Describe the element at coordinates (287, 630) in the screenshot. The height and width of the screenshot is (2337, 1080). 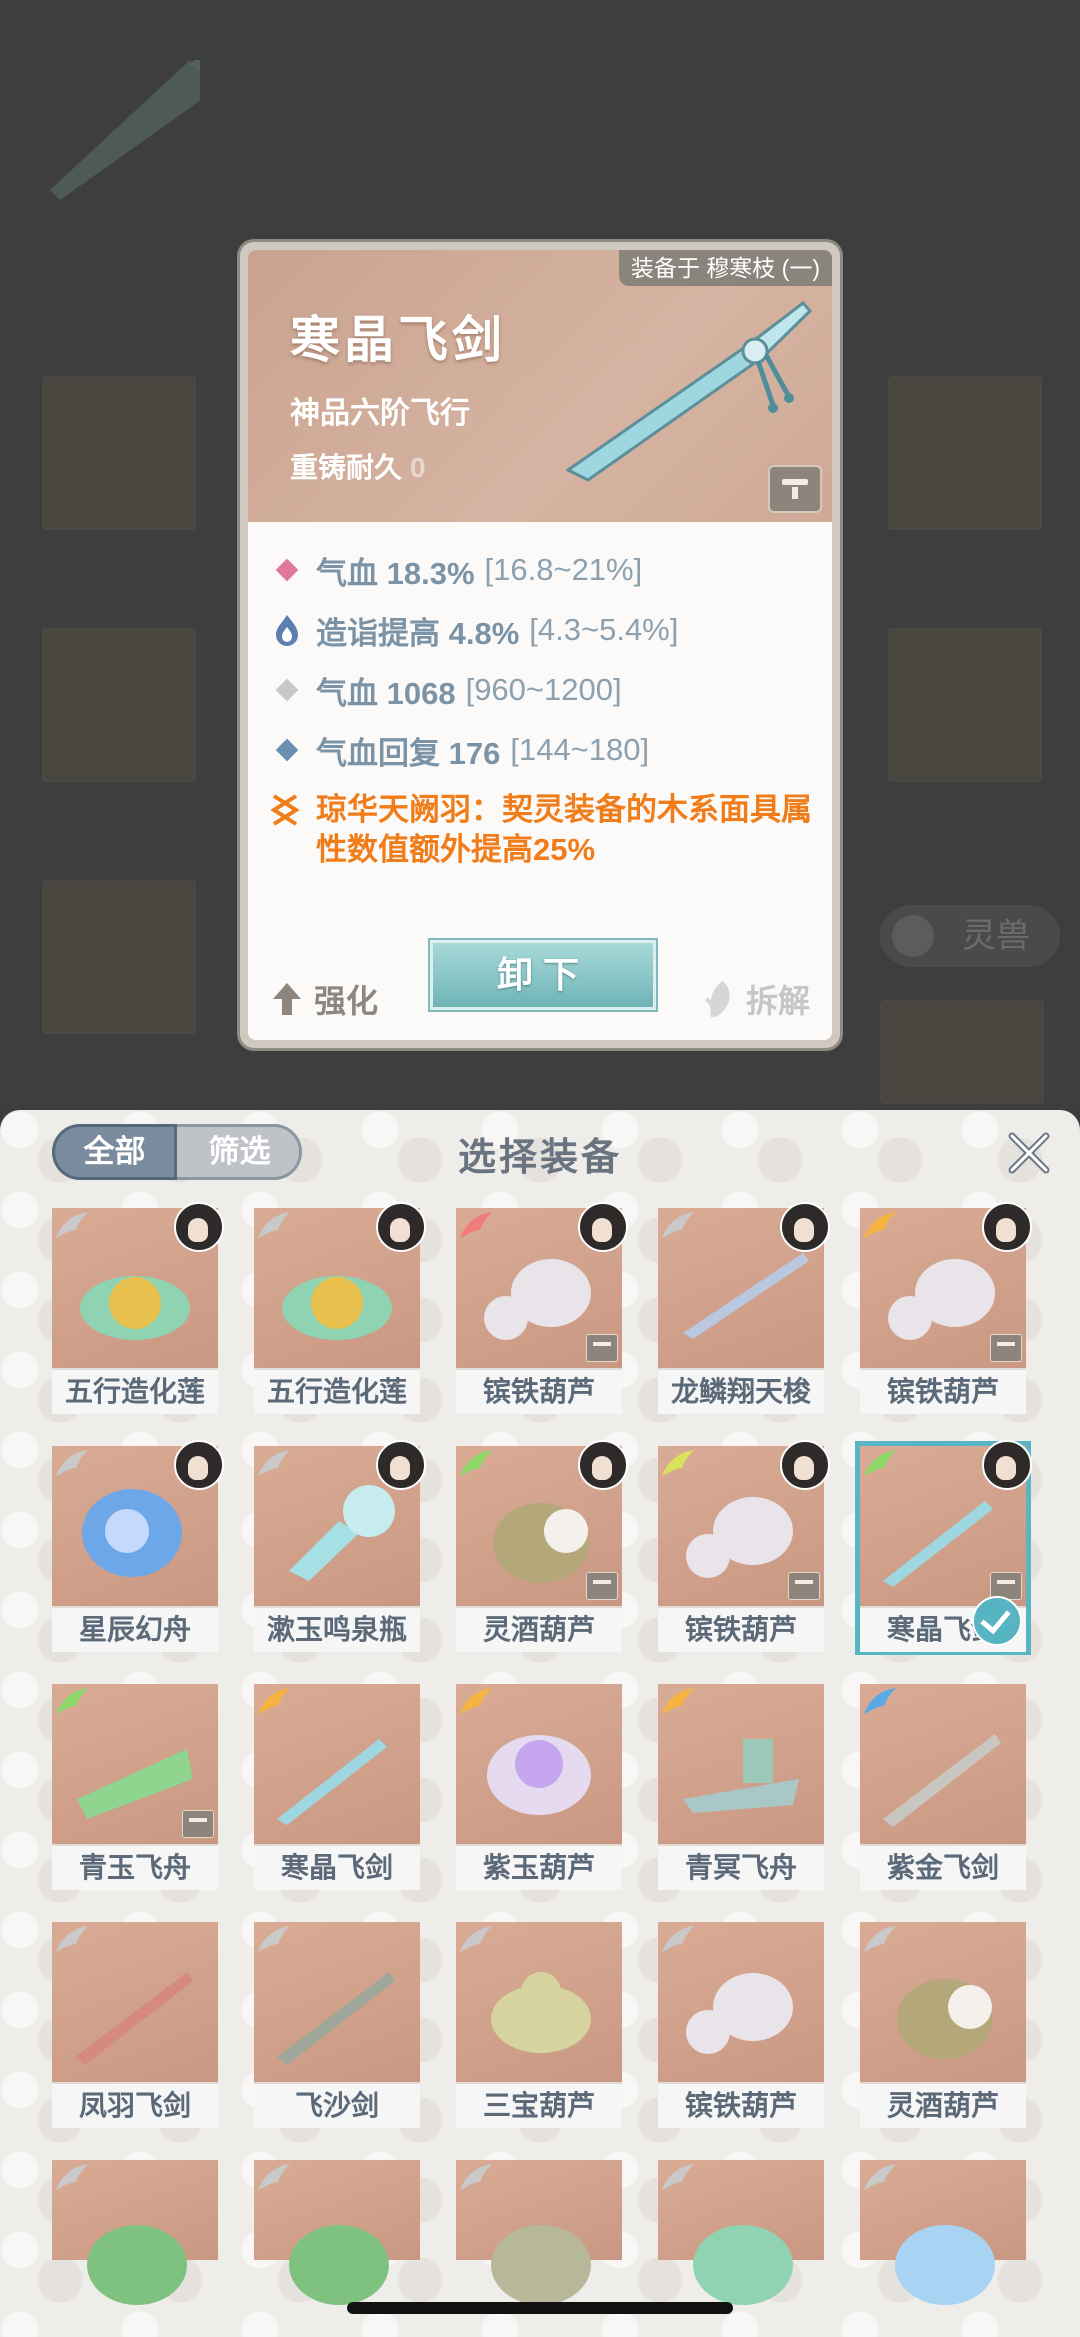
I see `blue-flame-icon` at that location.